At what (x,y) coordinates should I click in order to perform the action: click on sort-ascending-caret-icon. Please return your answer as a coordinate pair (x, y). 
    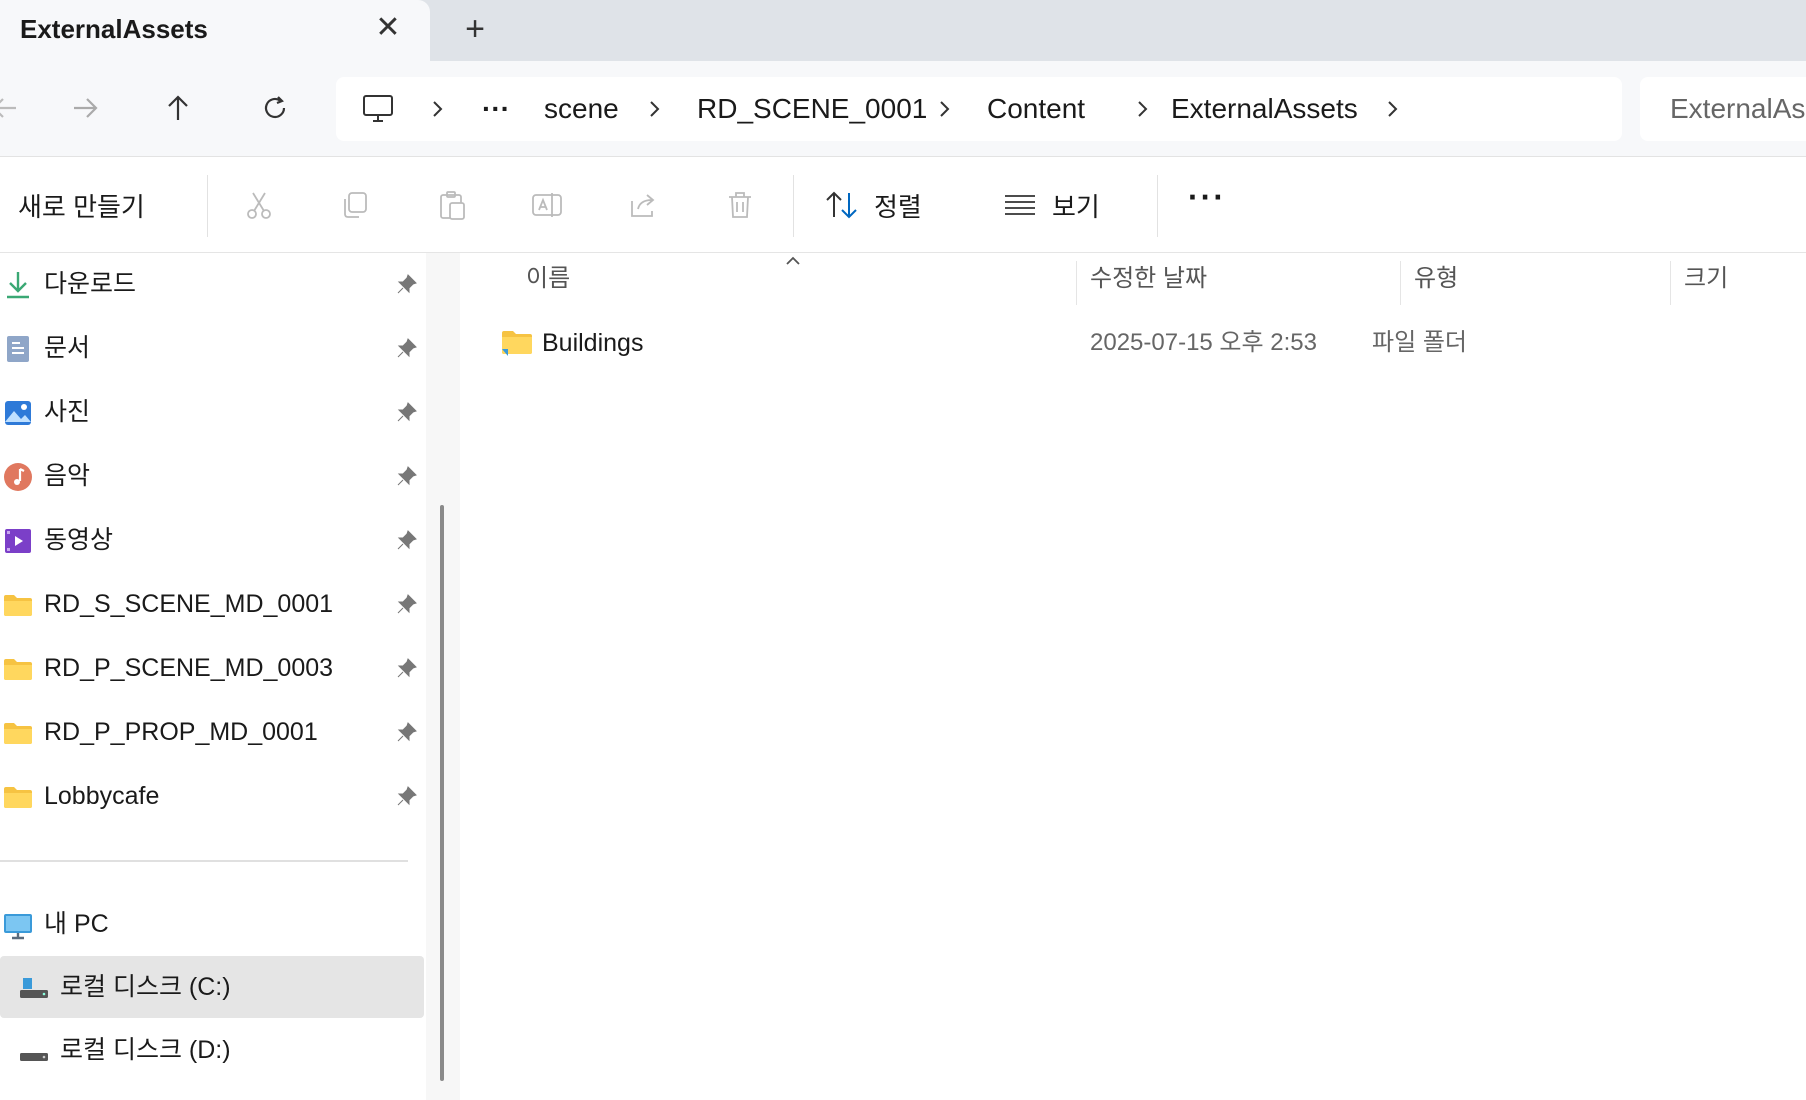
    Looking at the image, I should click on (793, 260).